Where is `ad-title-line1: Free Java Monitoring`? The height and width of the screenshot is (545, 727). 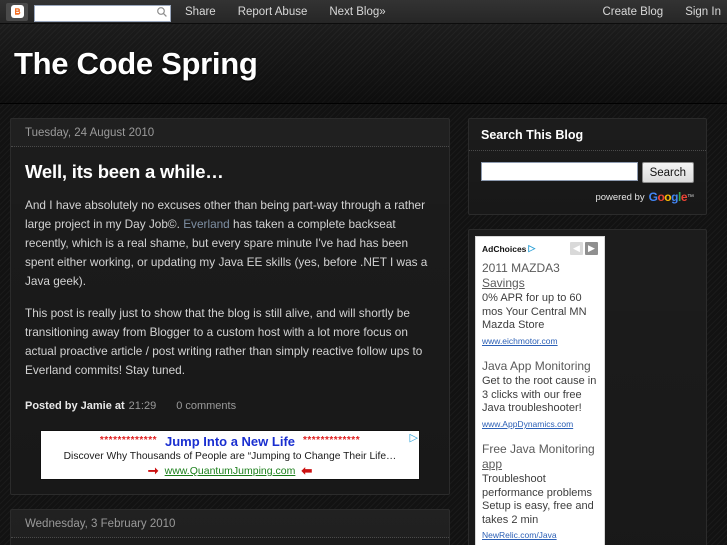 ad-title-line1: Free Java Monitoring is located at coordinates (538, 448).